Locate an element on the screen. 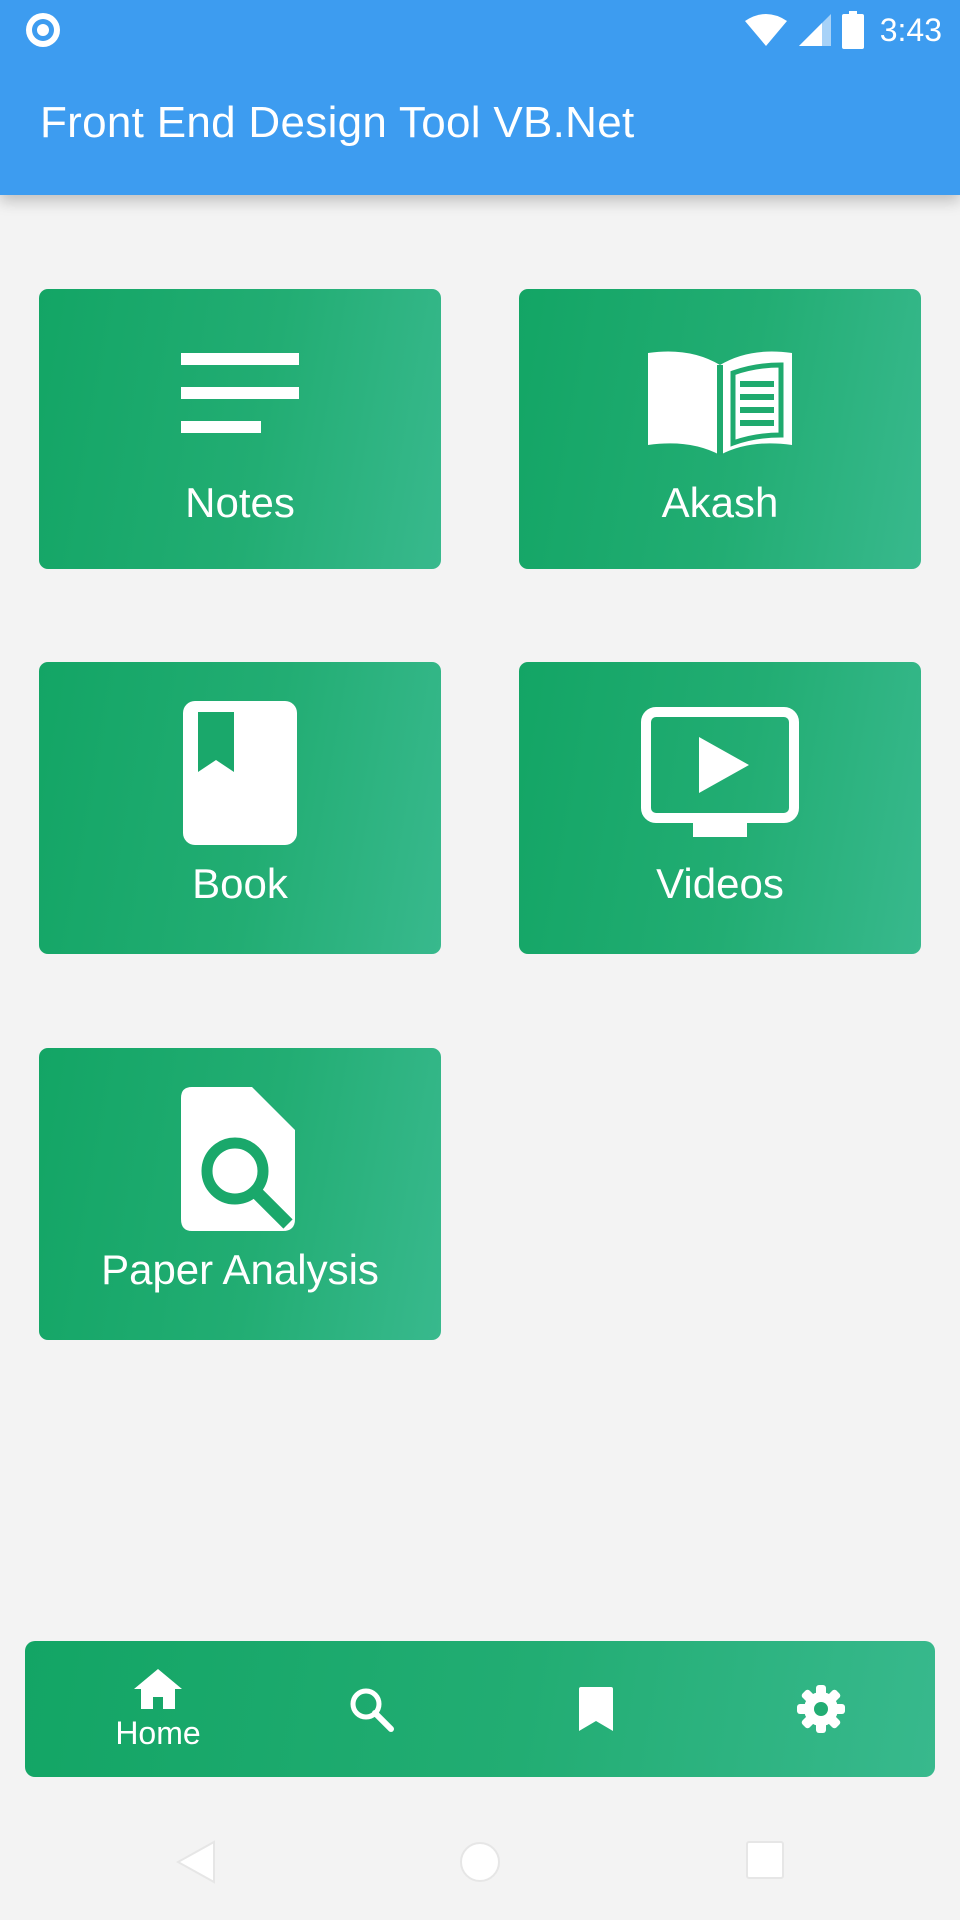 Image resolution: width=960 pixels, height=1920 pixels. nav-settings is located at coordinates (821, 1709).